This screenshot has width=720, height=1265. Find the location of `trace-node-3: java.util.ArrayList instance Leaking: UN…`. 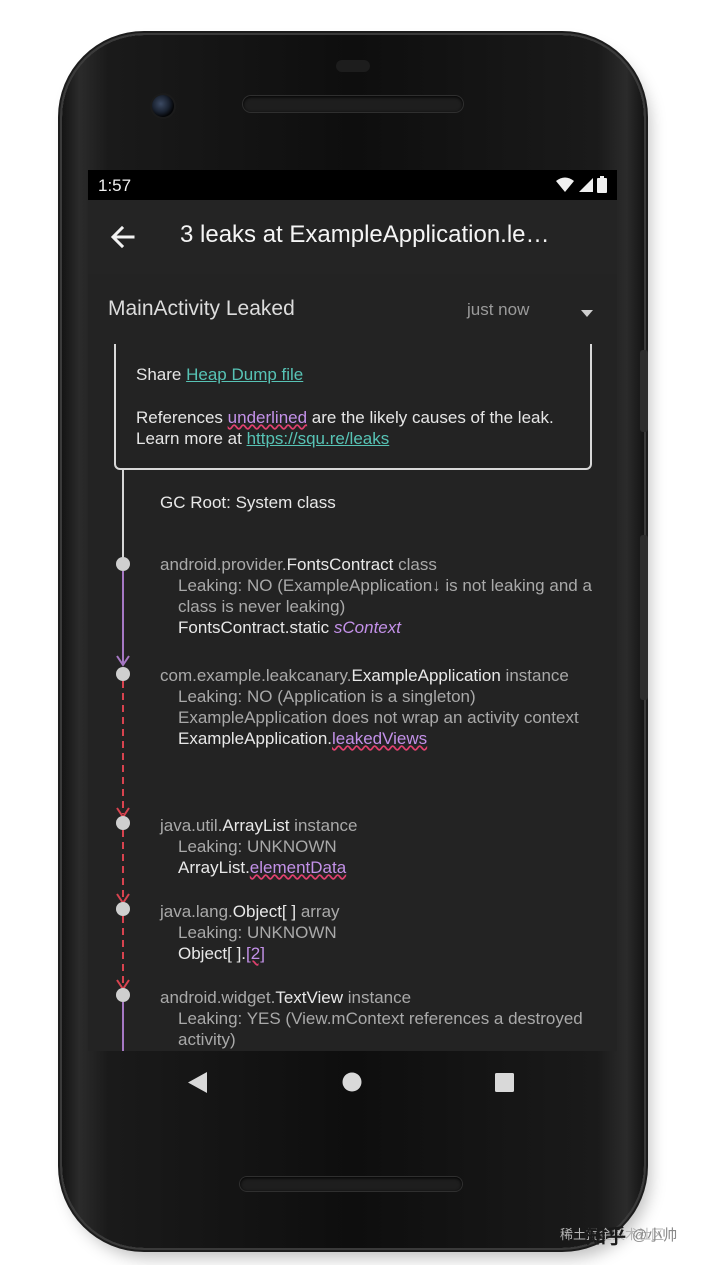

trace-node-3: java.util.ArrayList instance Leaking: UN… is located at coordinates (380, 846).